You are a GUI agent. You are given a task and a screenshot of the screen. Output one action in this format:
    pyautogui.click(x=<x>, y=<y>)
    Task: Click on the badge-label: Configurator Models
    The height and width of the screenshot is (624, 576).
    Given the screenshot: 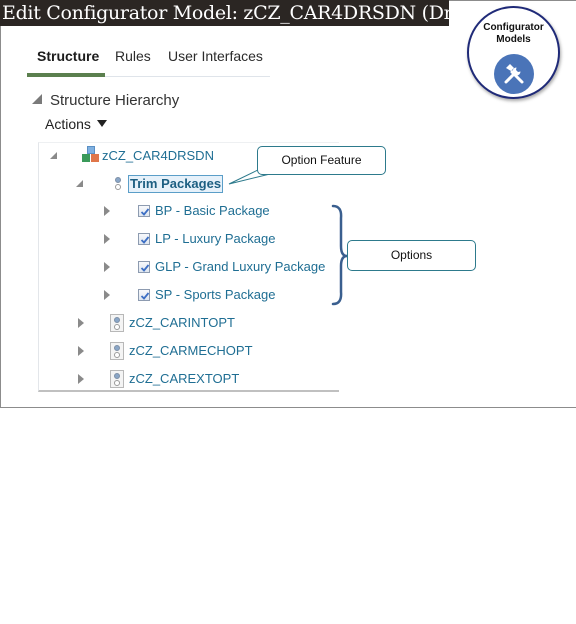 What is the action you would take?
    pyautogui.click(x=513, y=34)
    